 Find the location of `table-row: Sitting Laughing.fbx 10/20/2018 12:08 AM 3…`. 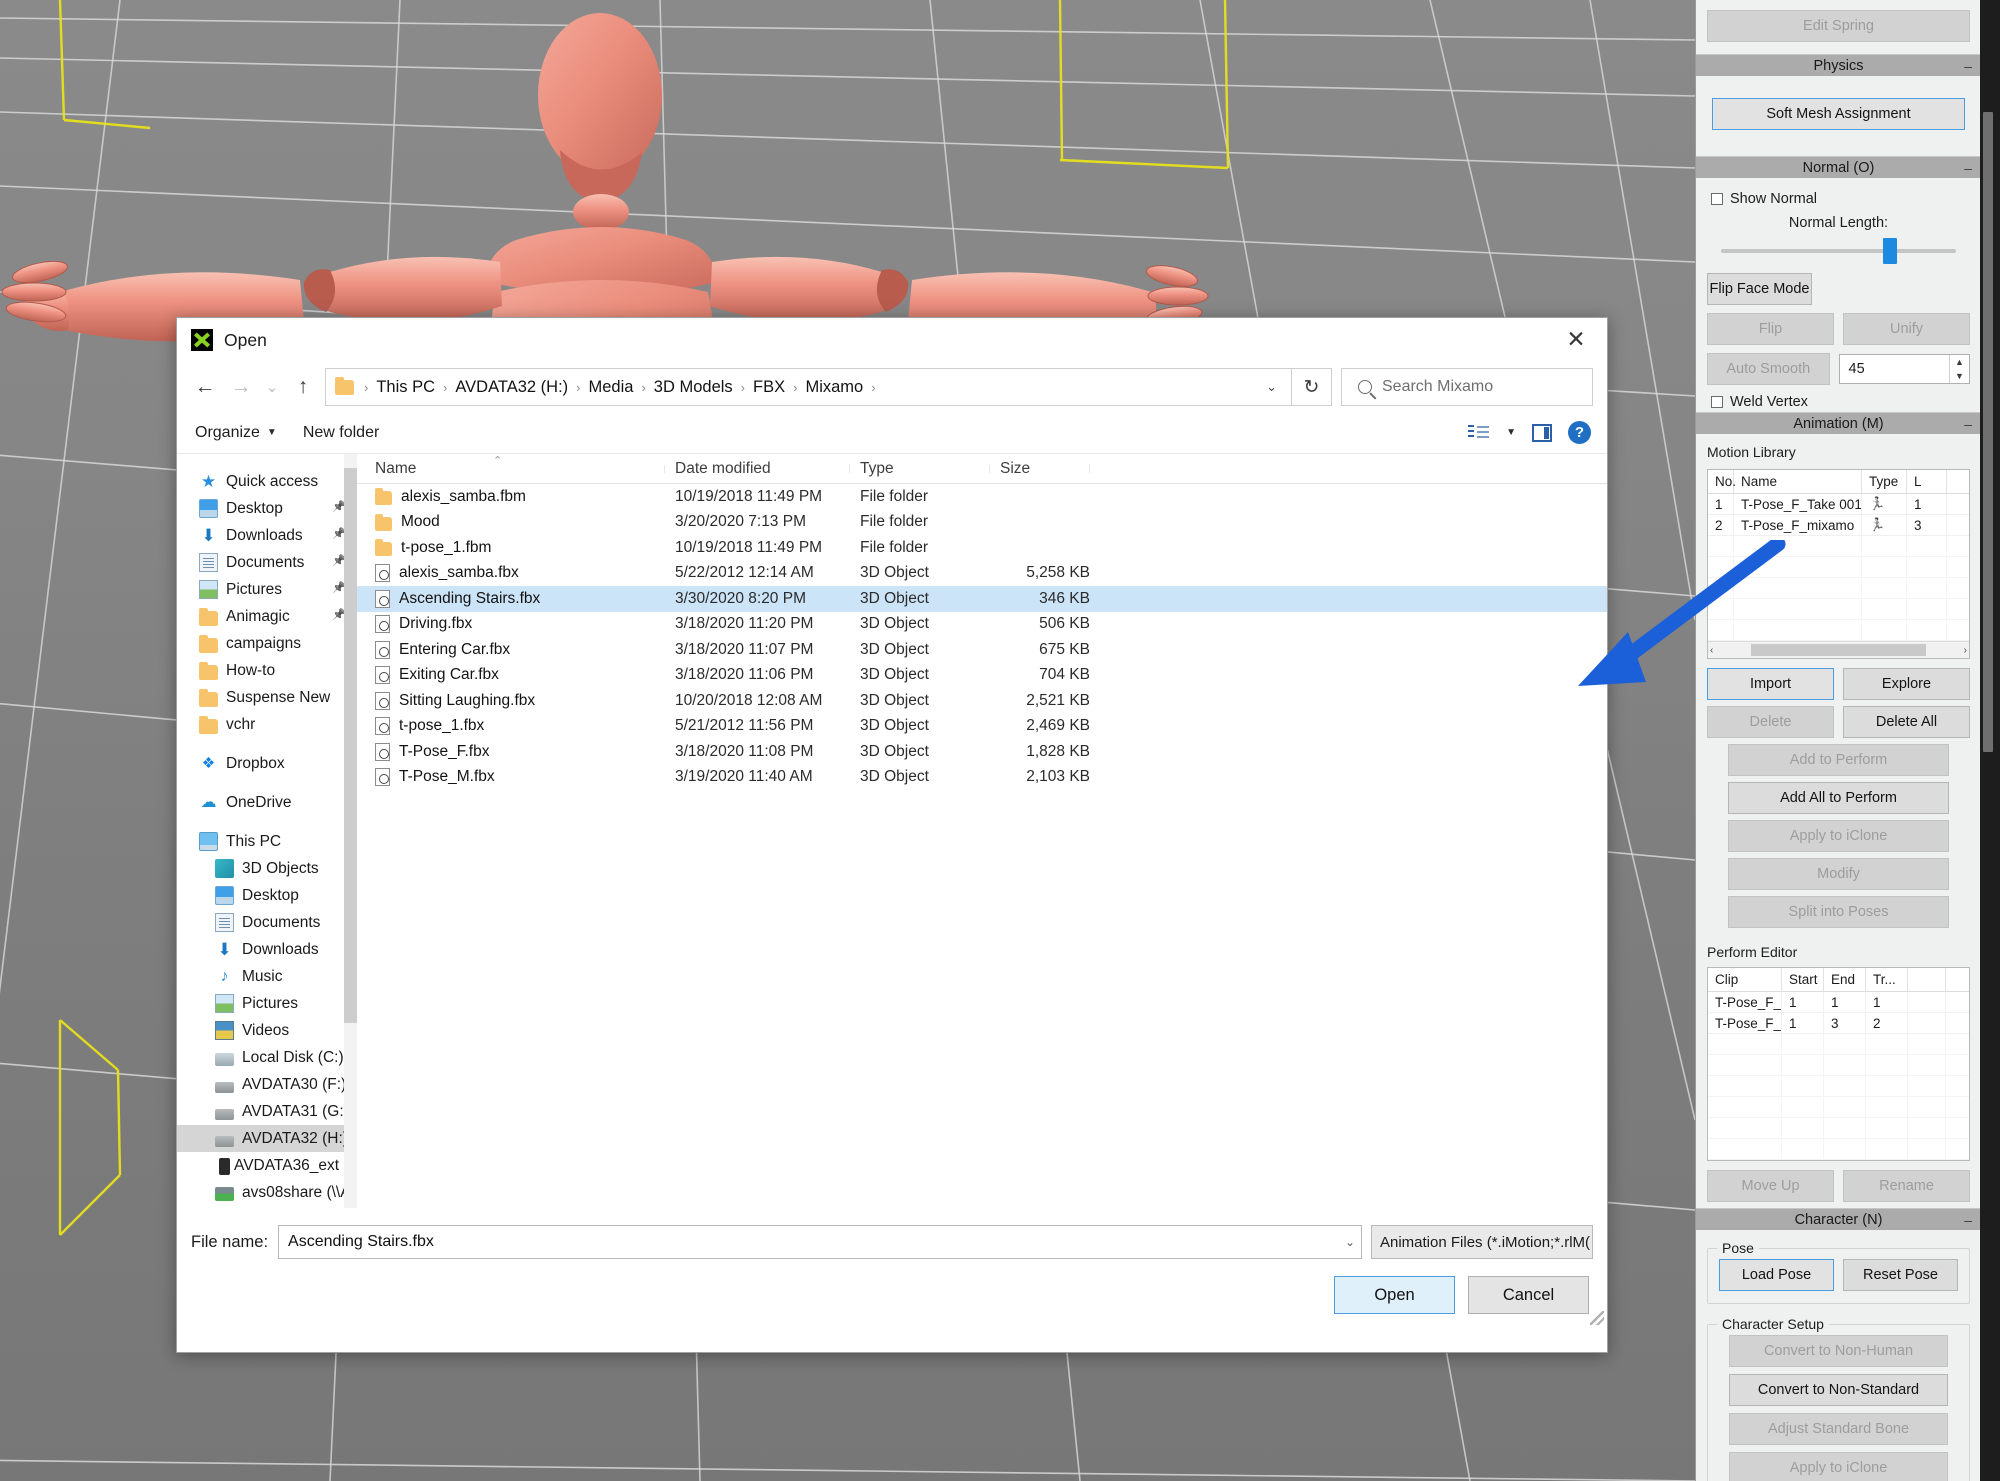

table-row: Sitting Laughing.fbx 10/20/2018 12:08 AM 3… is located at coordinates (982, 701).